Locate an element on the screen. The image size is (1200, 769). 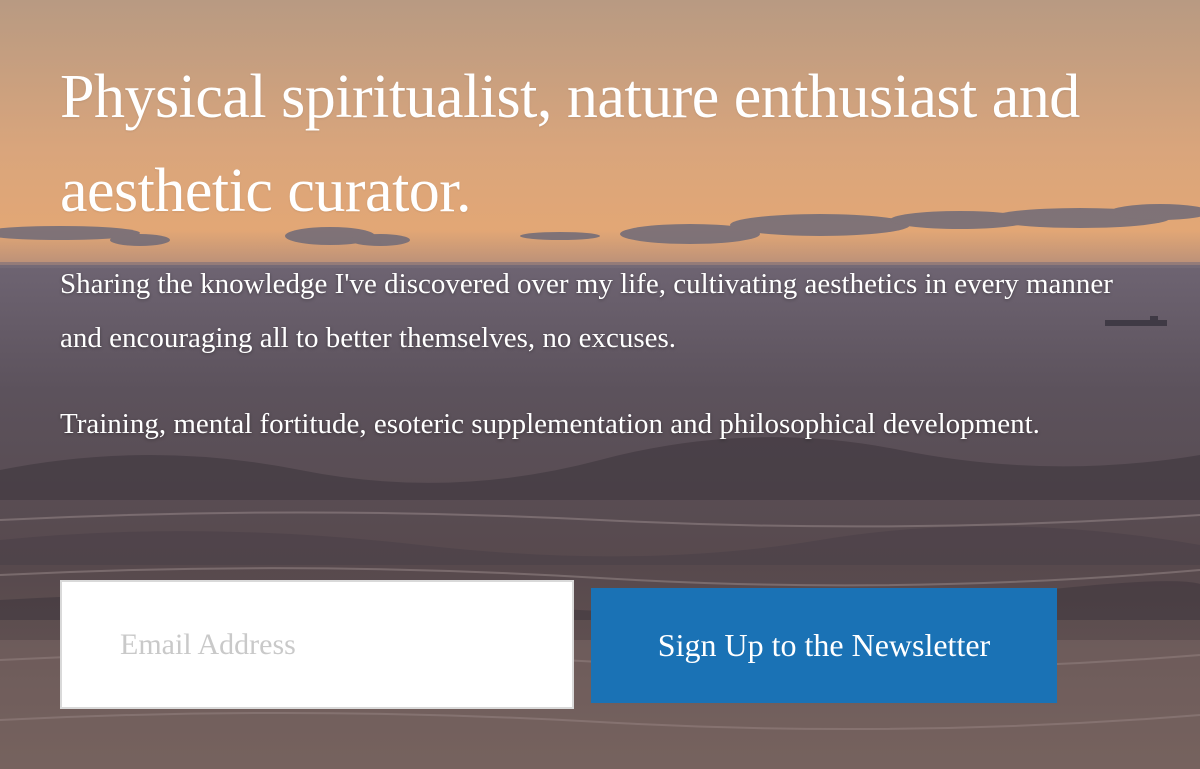
newsletter-signup-button: Sign Up to the Newsletter is located at coordinates (824, 645).